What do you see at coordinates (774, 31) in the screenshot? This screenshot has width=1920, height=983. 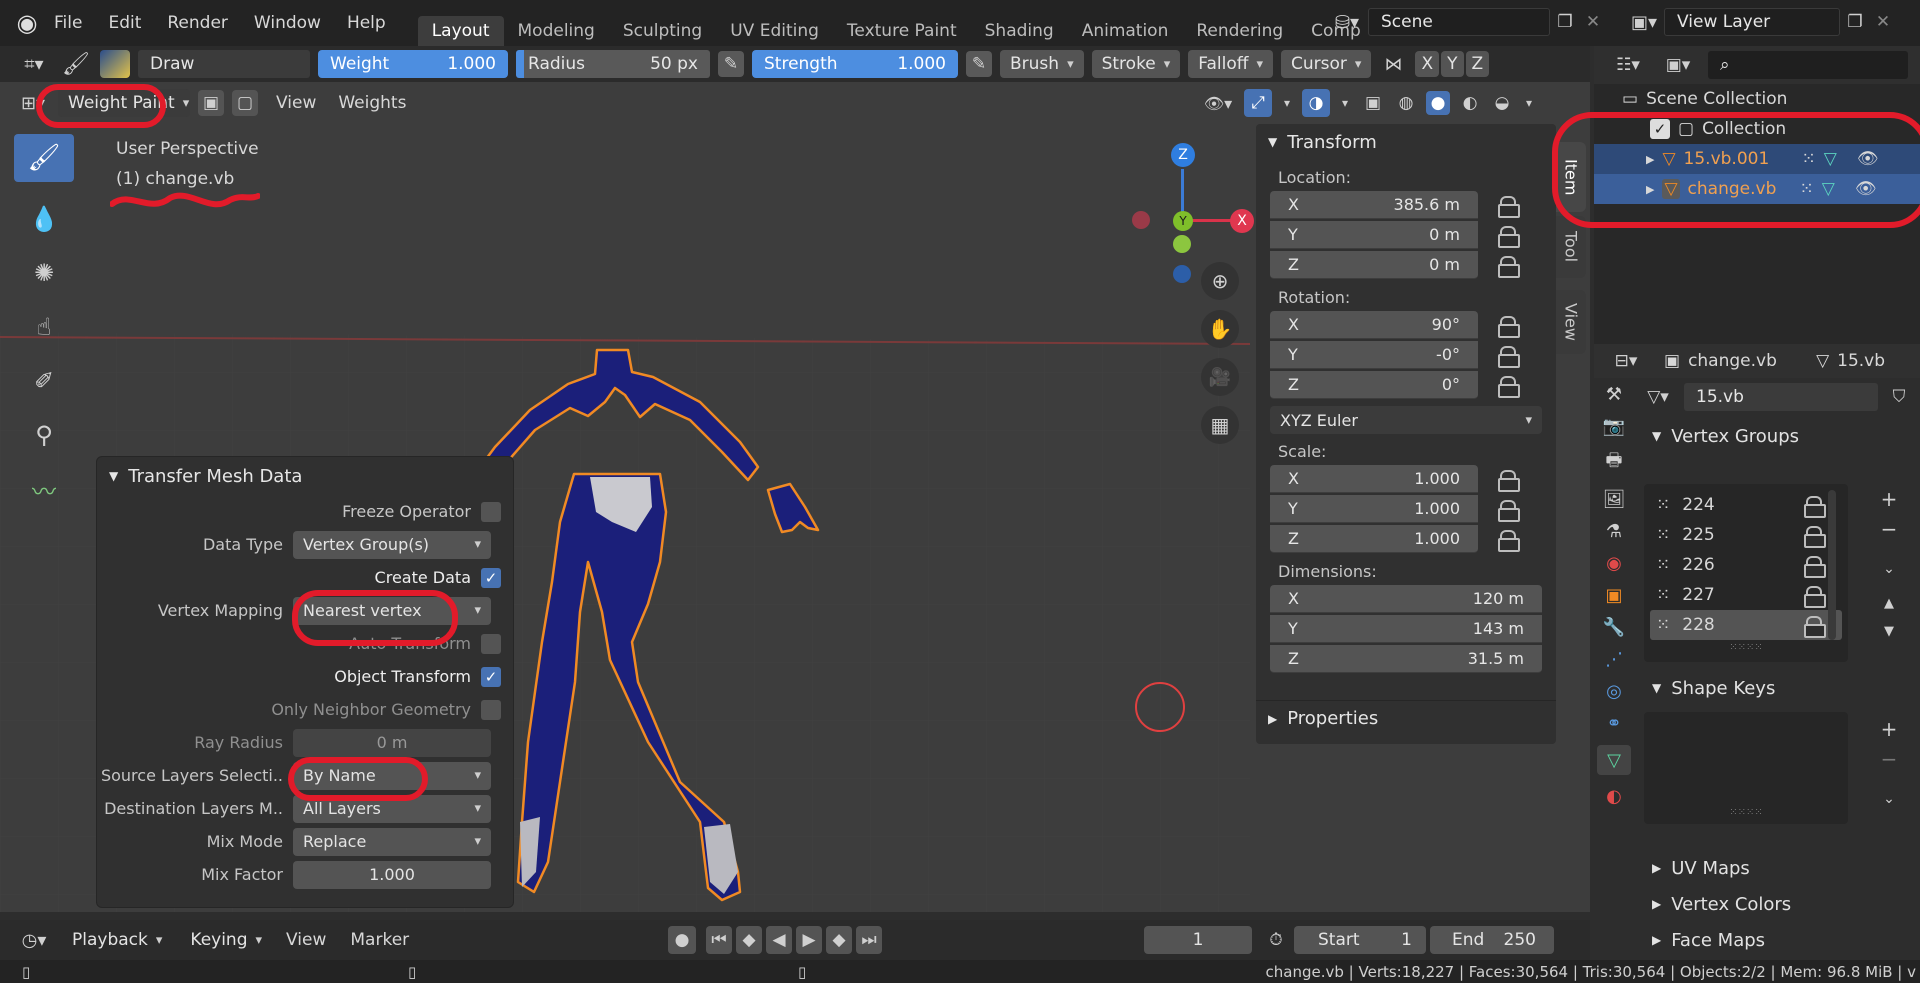 I see `tab-uv-editing: UV Editing` at bounding box center [774, 31].